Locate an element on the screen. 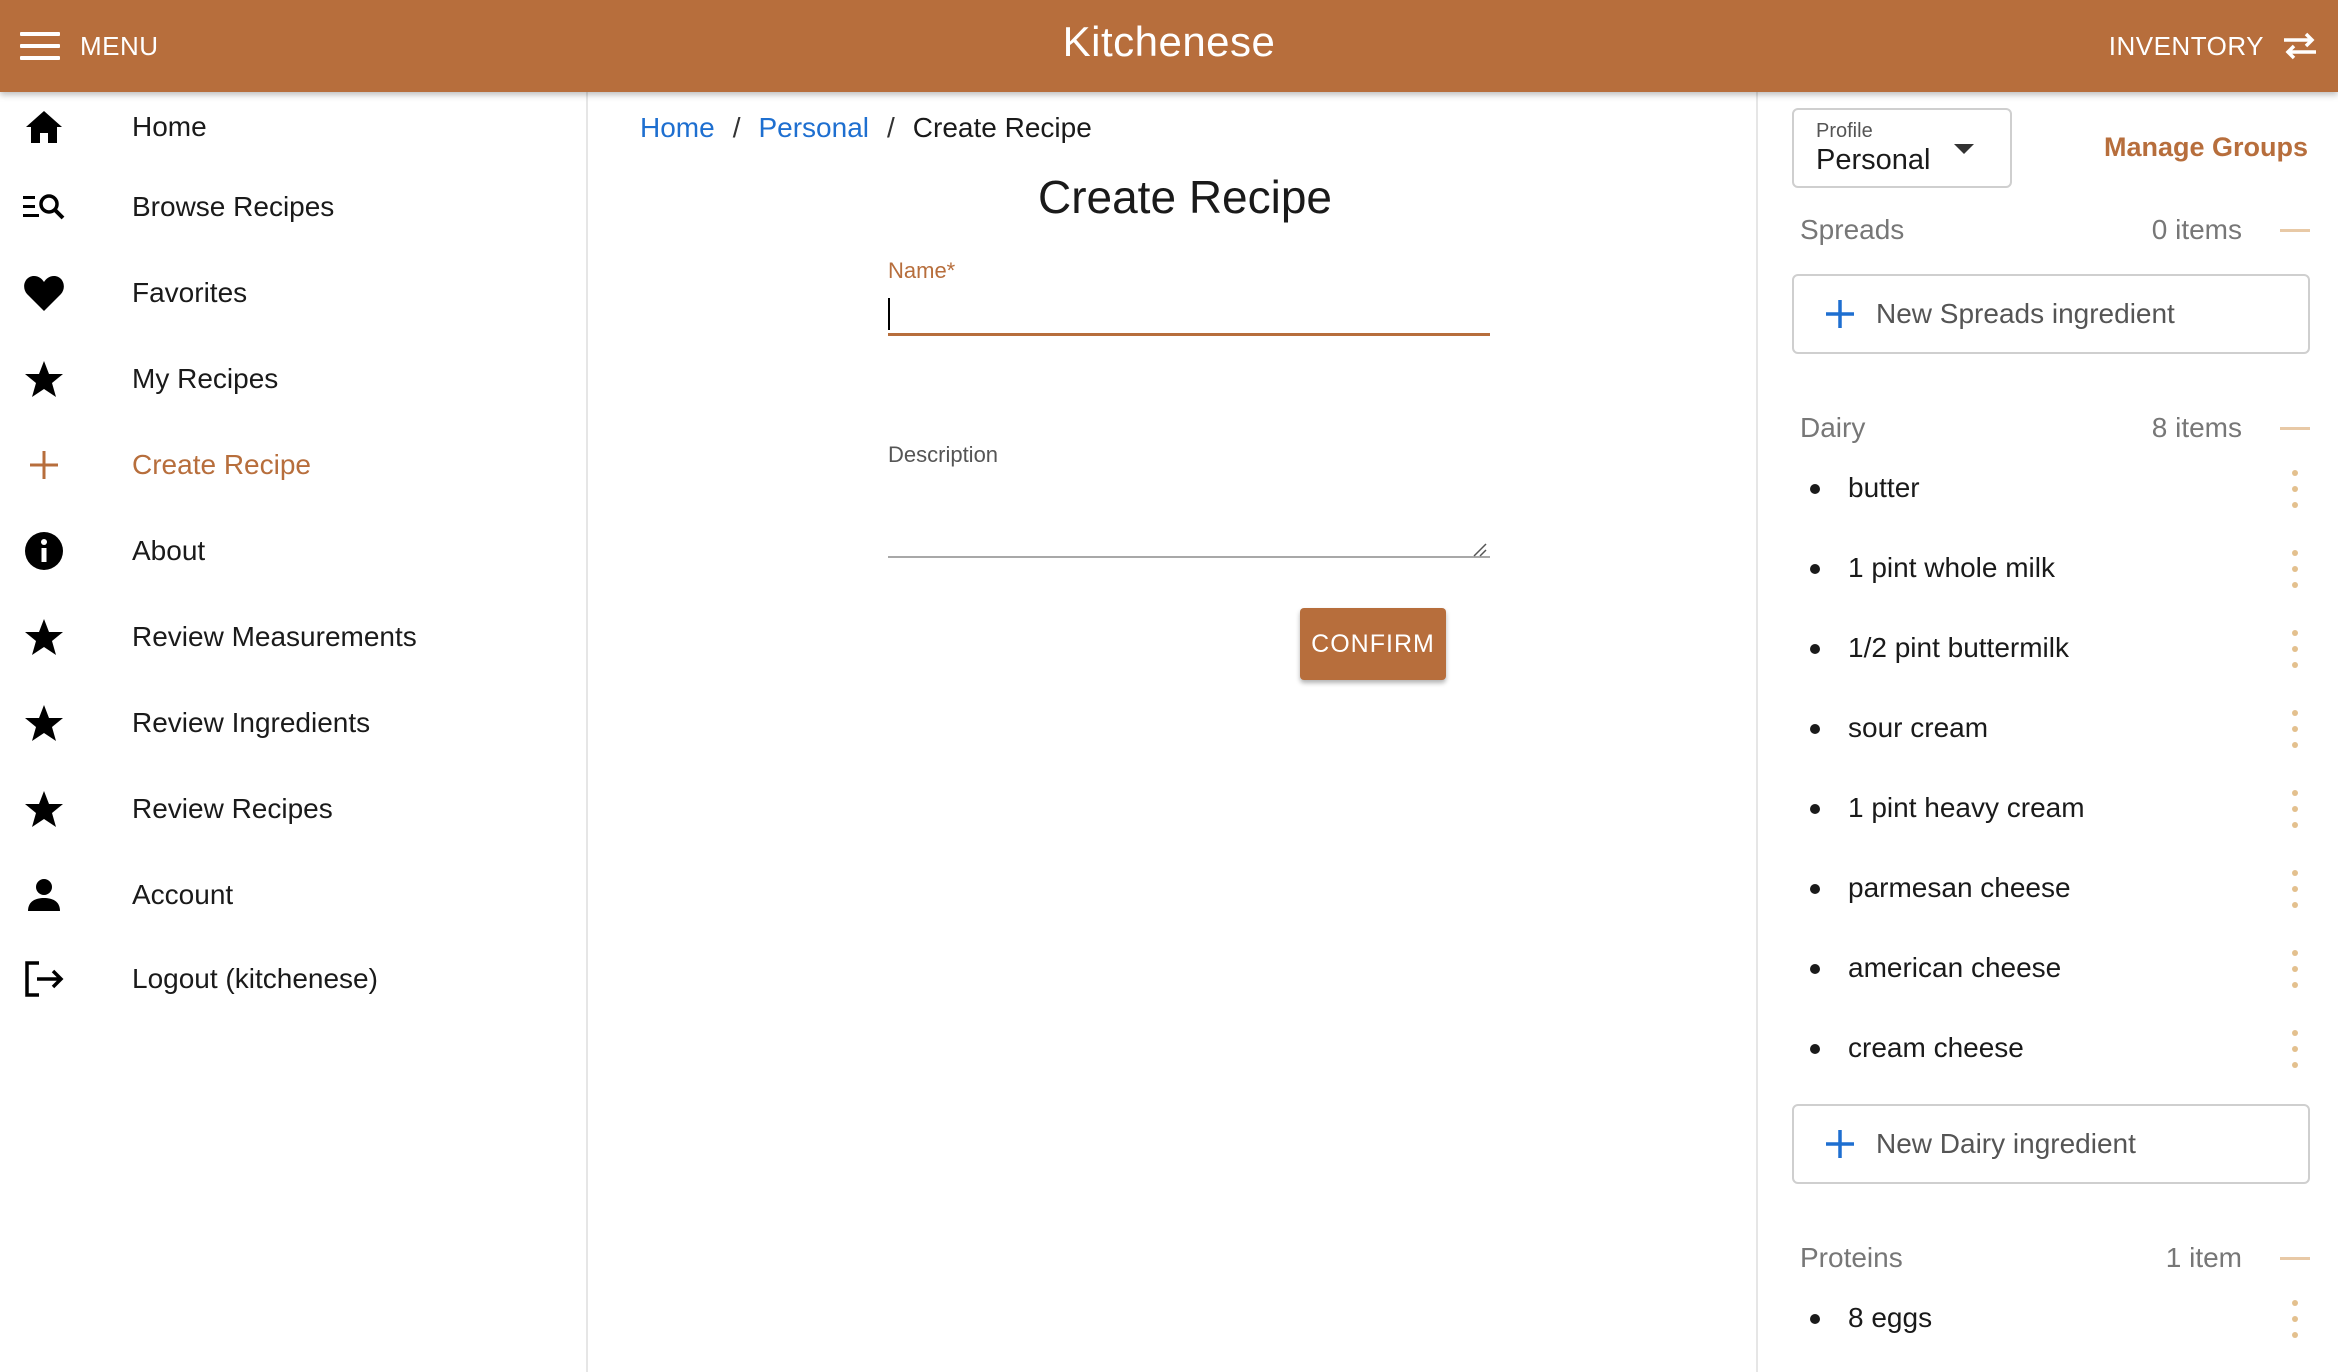  app-header: MENU Kitchenese INVENTORY is located at coordinates (1169, 46).